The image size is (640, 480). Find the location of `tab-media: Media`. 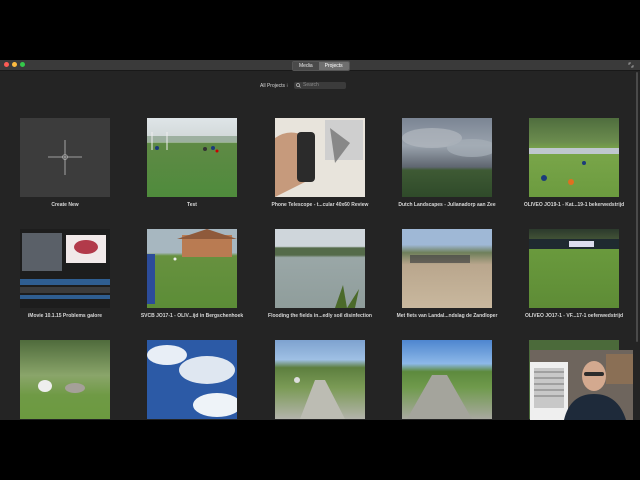

tab-media: Media is located at coordinates (306, 66).